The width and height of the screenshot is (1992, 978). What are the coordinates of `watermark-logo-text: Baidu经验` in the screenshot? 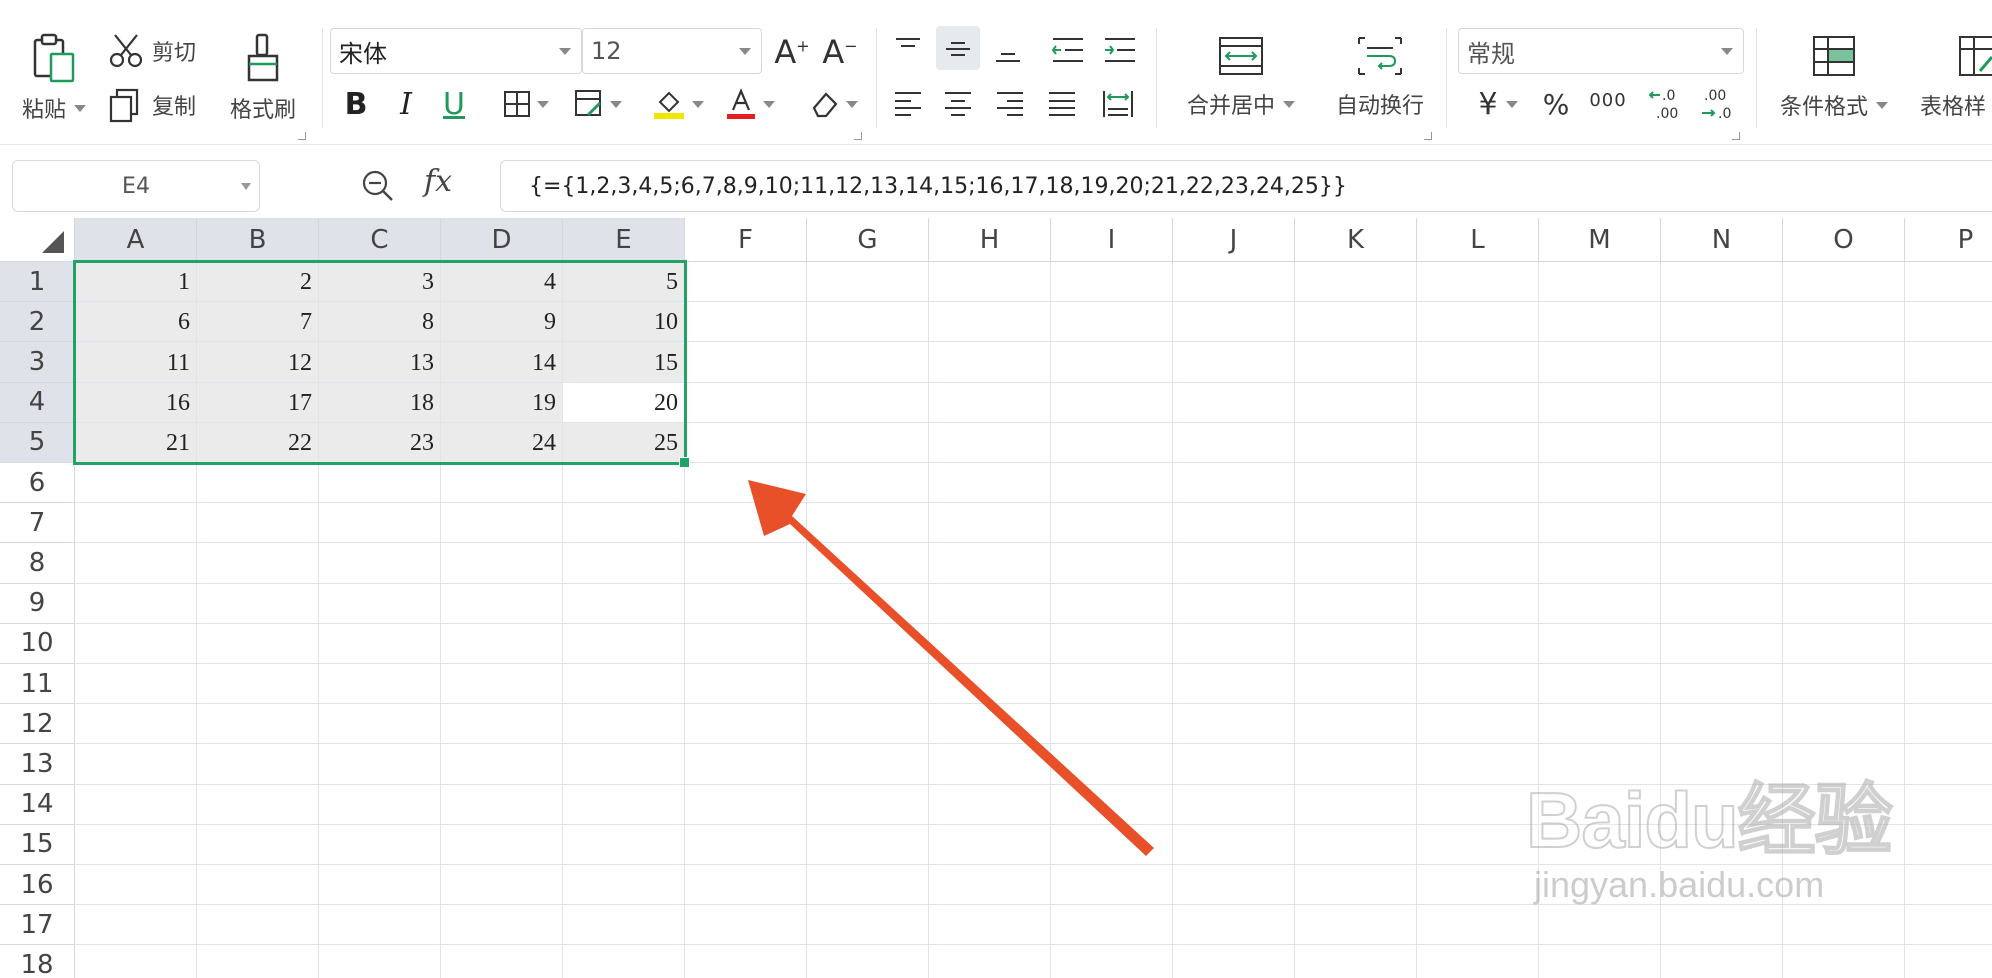 It's located at (1709, 820).